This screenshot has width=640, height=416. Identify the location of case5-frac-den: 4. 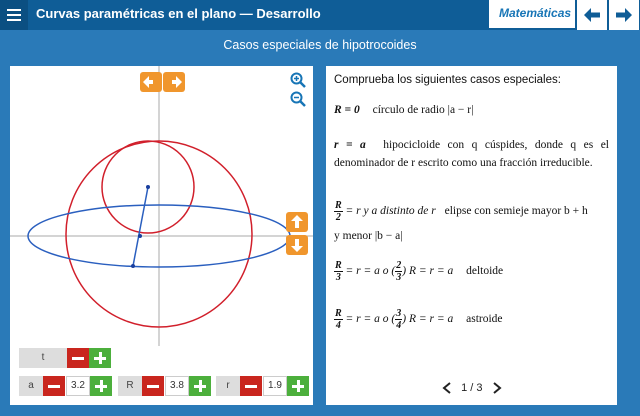
(338, 325).